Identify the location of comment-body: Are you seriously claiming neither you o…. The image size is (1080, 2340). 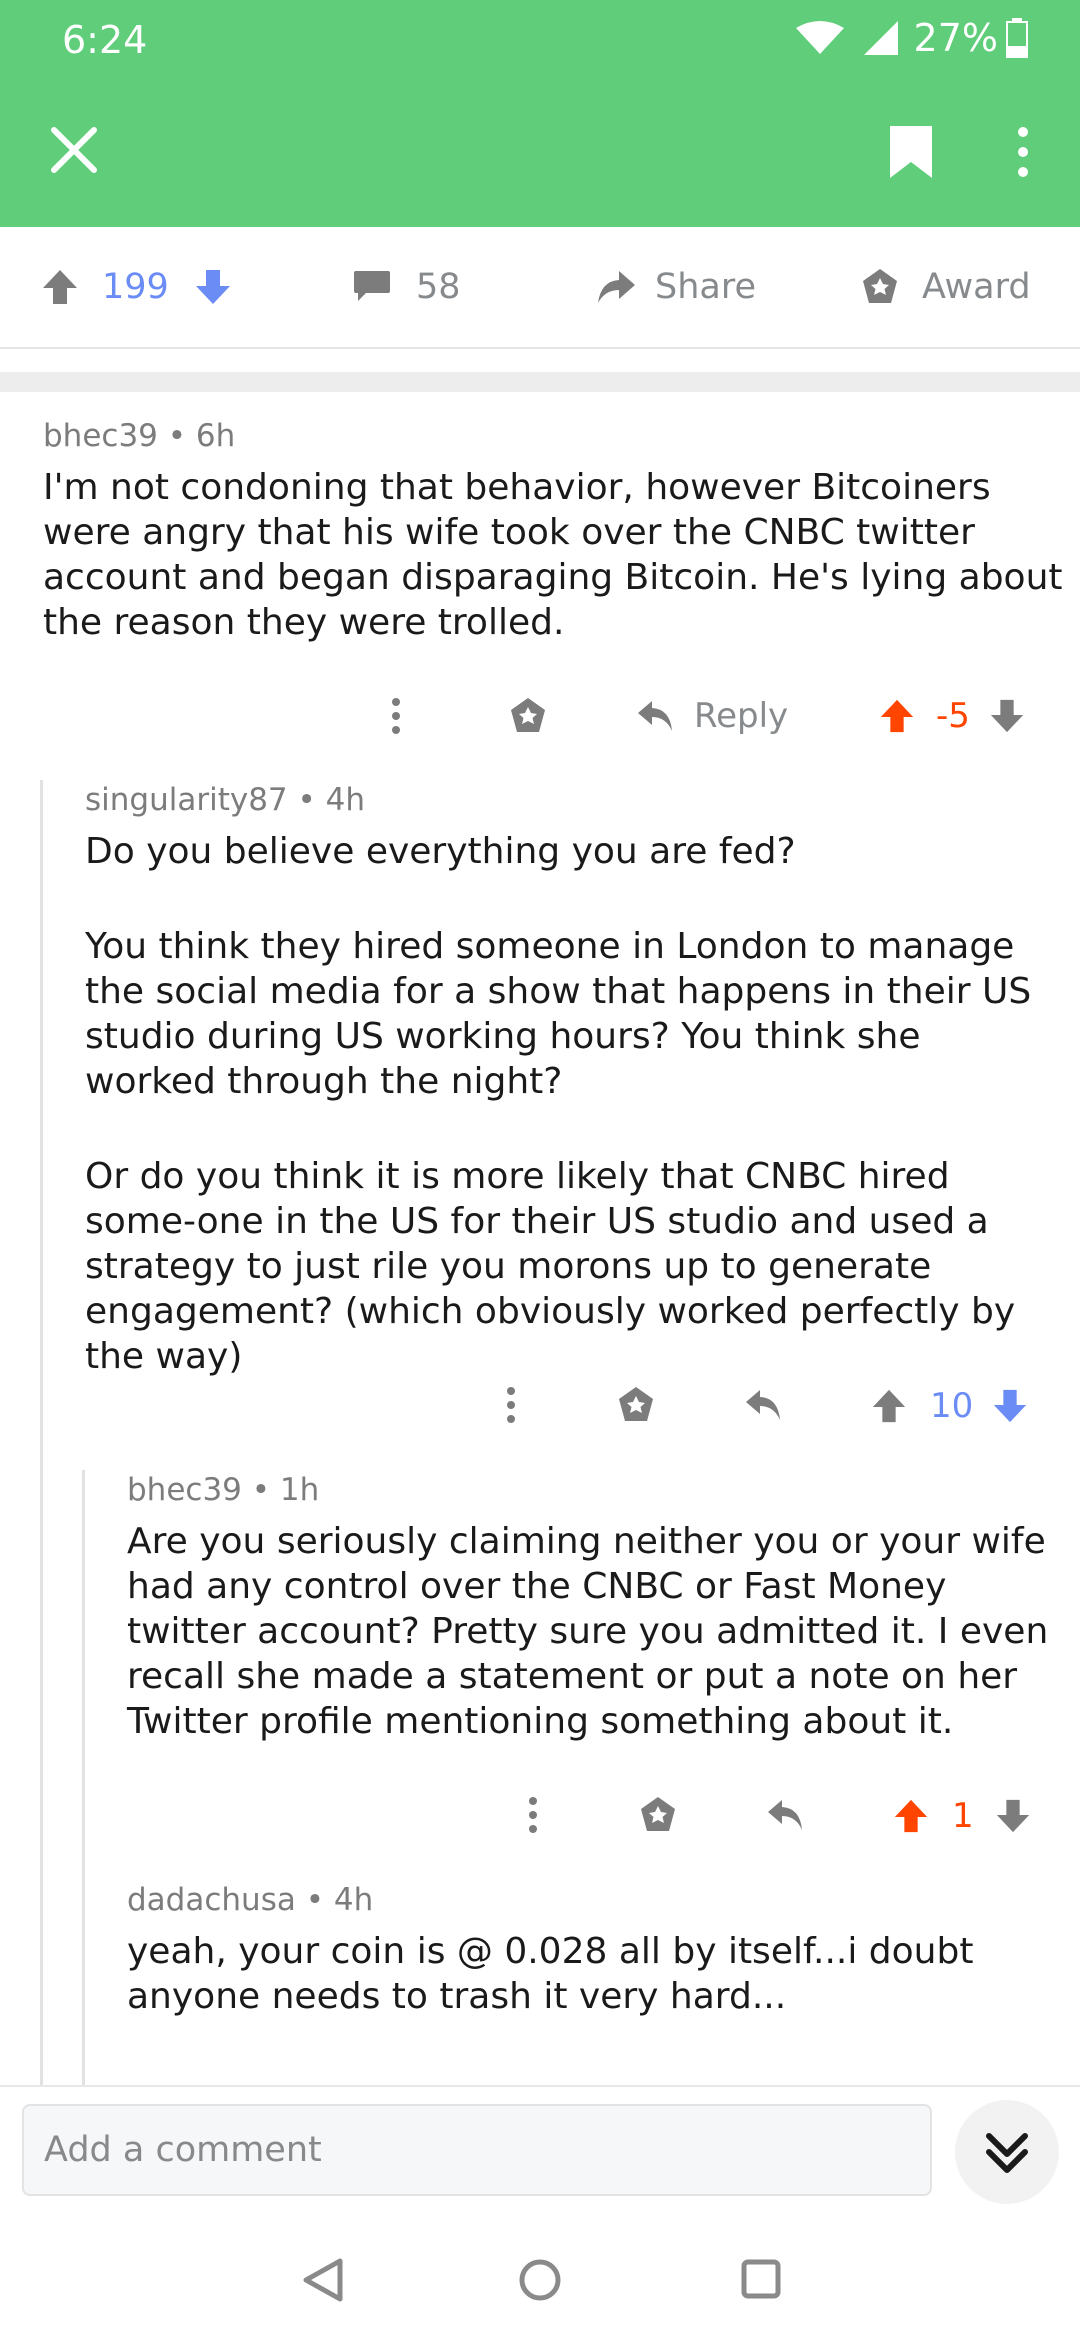
(599, 1631).